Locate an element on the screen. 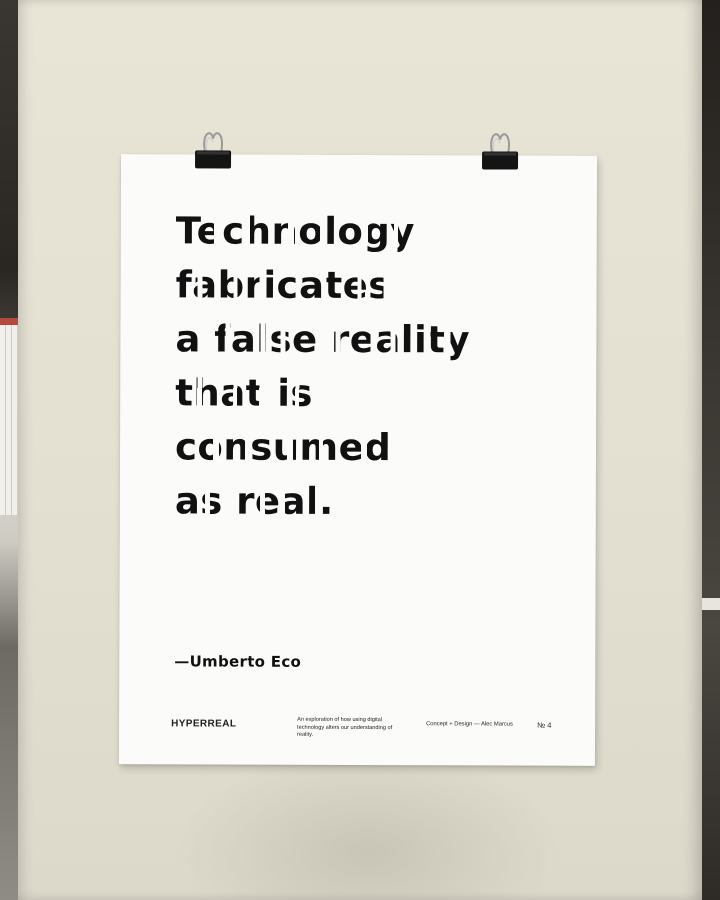 The height and width of the screenshot is (900, 720). quote-line: fabricates is located at coordinates (283, 285).